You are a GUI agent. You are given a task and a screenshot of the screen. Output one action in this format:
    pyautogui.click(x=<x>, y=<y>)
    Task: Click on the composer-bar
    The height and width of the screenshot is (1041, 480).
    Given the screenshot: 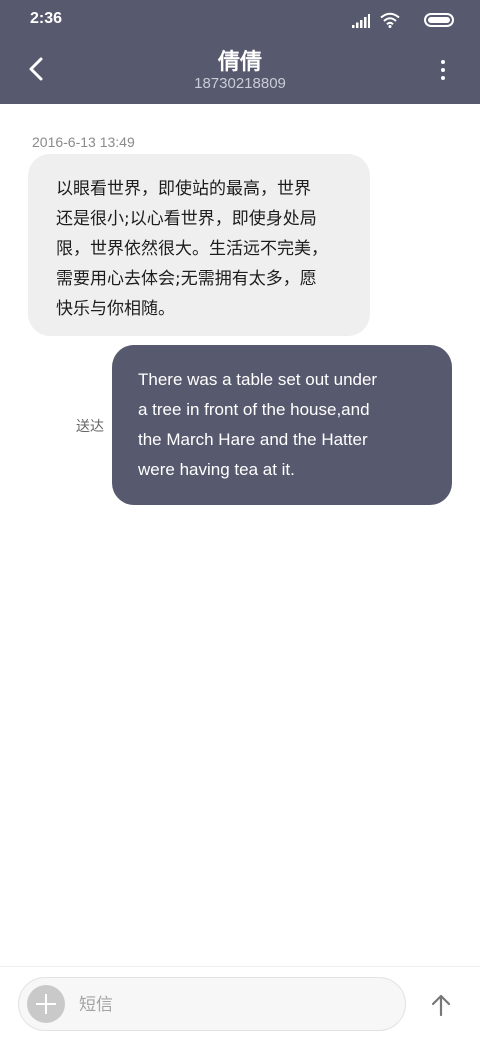 What is the action you would take?
    pyautogui.click(x=240, y=1003)
    